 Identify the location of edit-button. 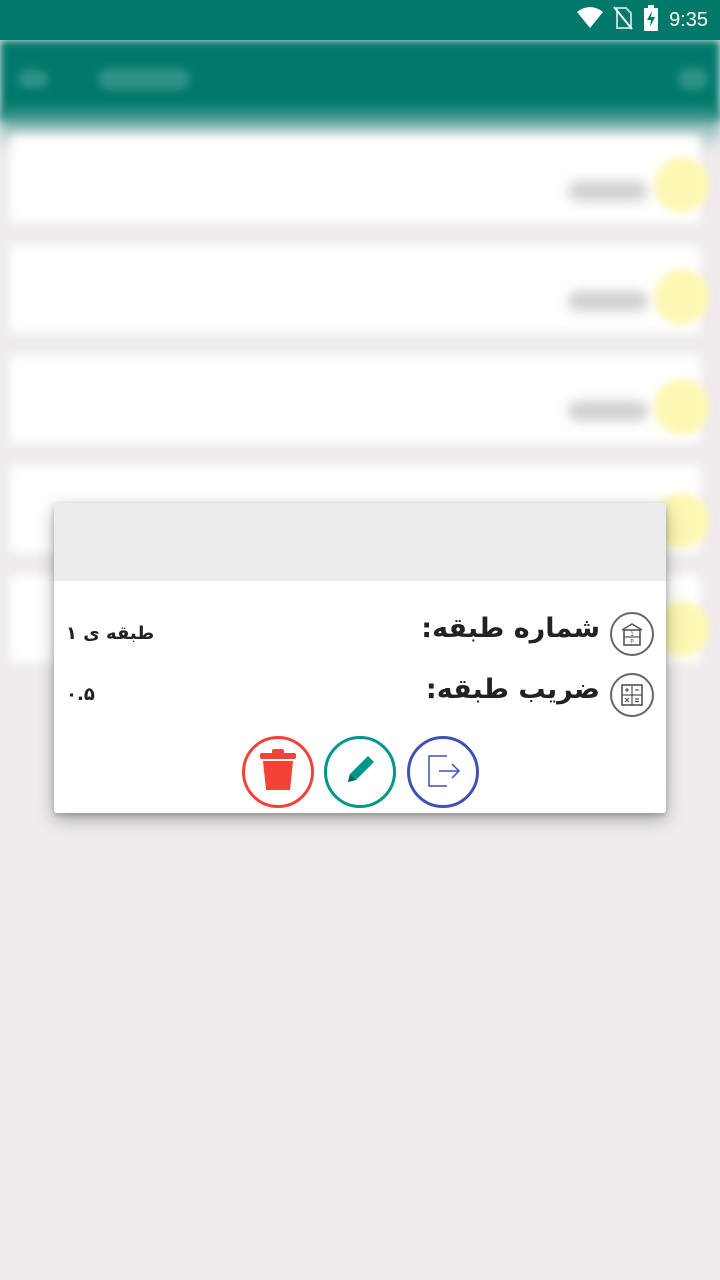
(360, 772).